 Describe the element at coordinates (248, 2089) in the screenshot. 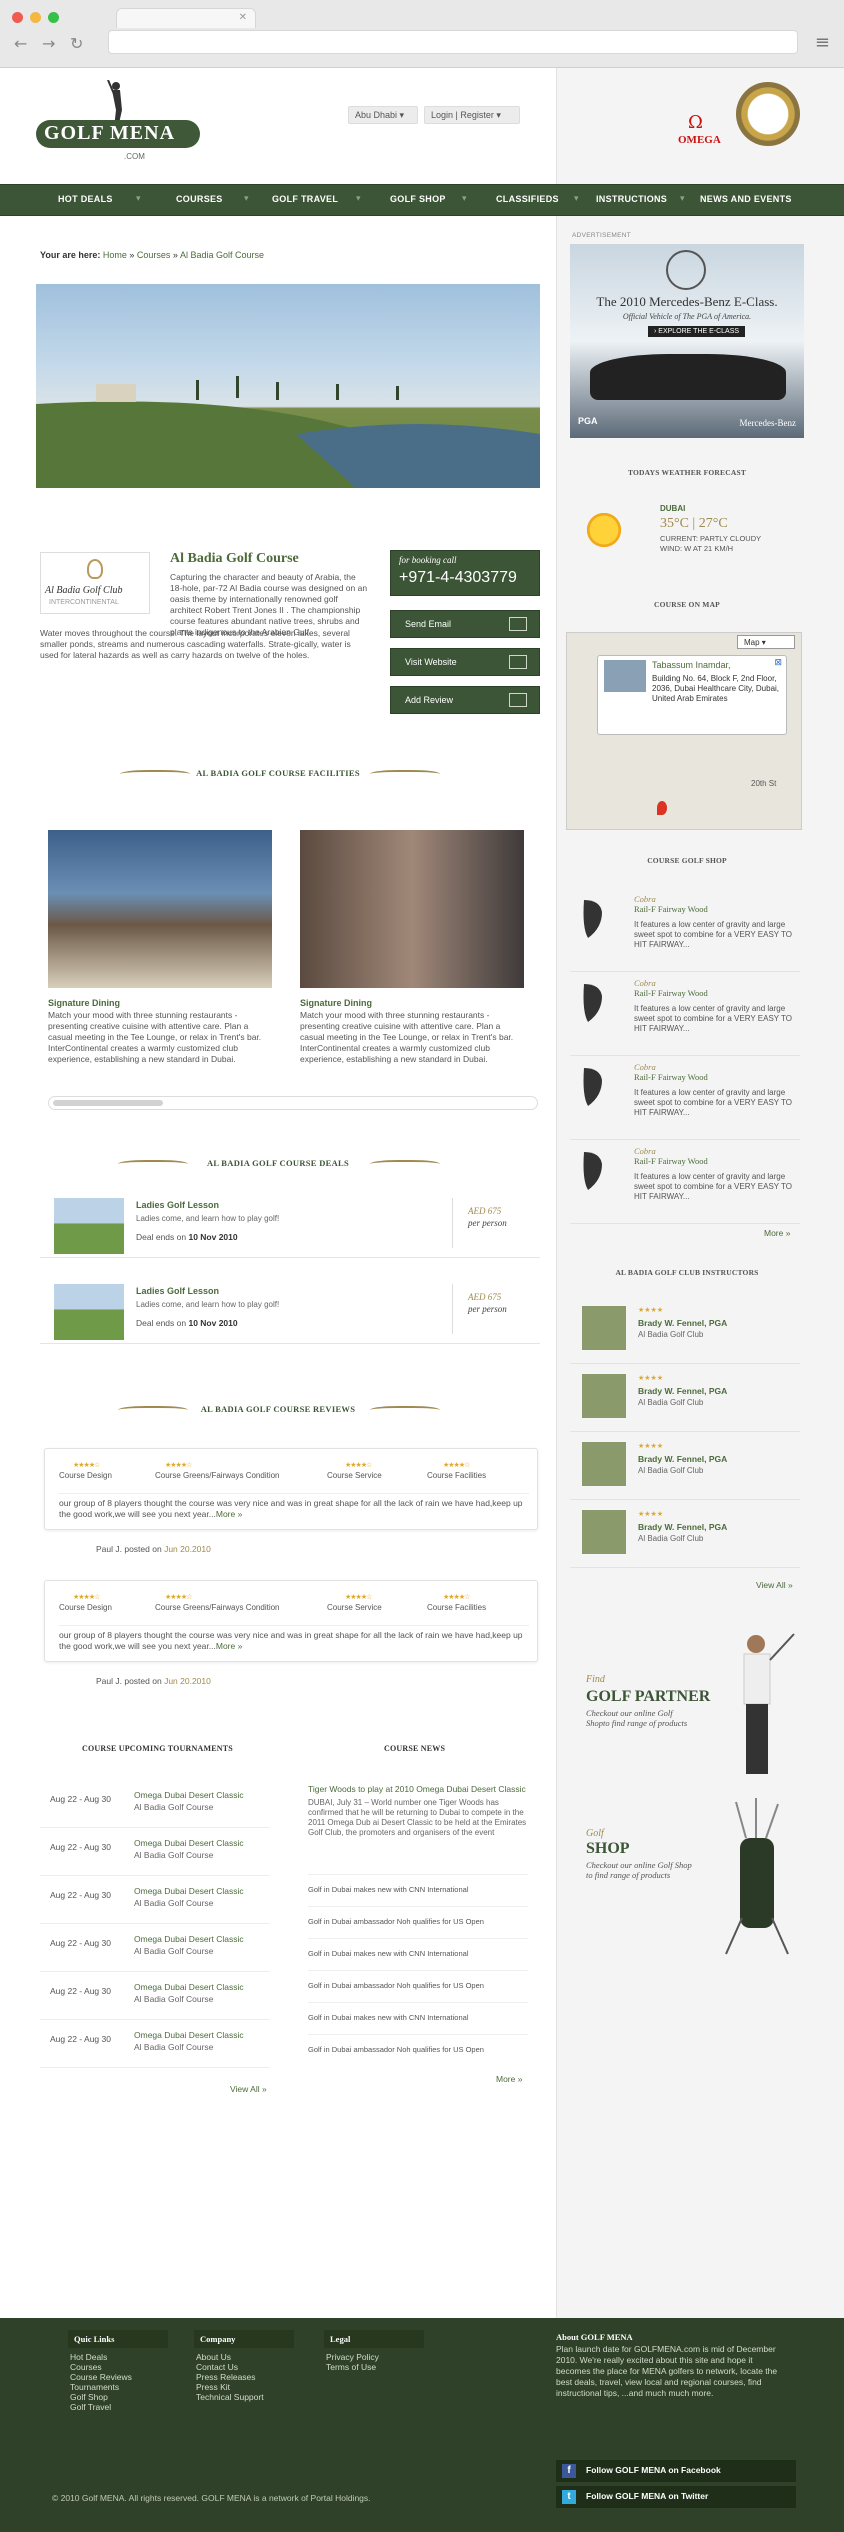

I see `tournaments-view-all-link: View All »` at that location.